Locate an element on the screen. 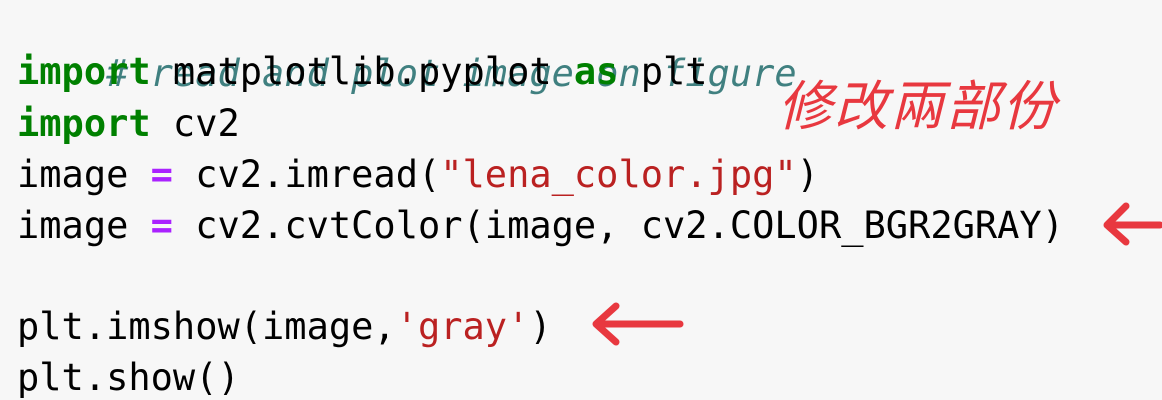 The image size is (1162, 400). code-line-imread: image = cv2.imread("lena_color.jpg") is located at coordinates (418, 175).